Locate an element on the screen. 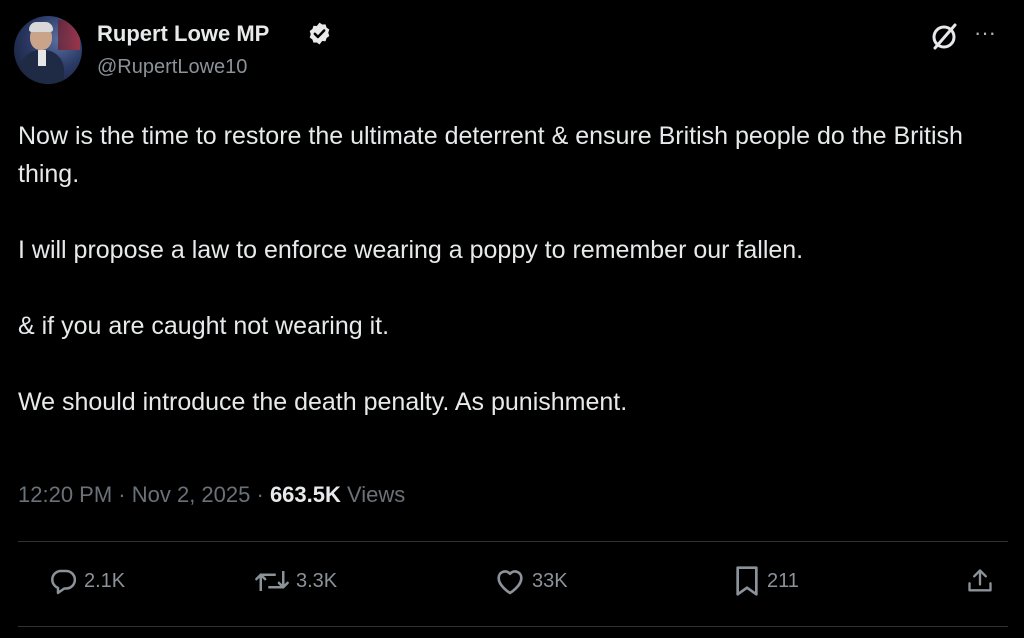 The image size is (1024, 638). more-icon: ··· is located at coordinates (985, 33).